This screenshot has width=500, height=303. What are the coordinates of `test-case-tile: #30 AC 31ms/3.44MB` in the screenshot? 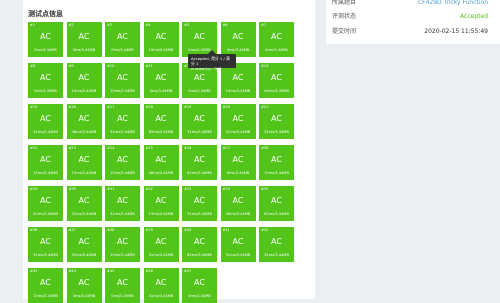 It's located at (84, 203).